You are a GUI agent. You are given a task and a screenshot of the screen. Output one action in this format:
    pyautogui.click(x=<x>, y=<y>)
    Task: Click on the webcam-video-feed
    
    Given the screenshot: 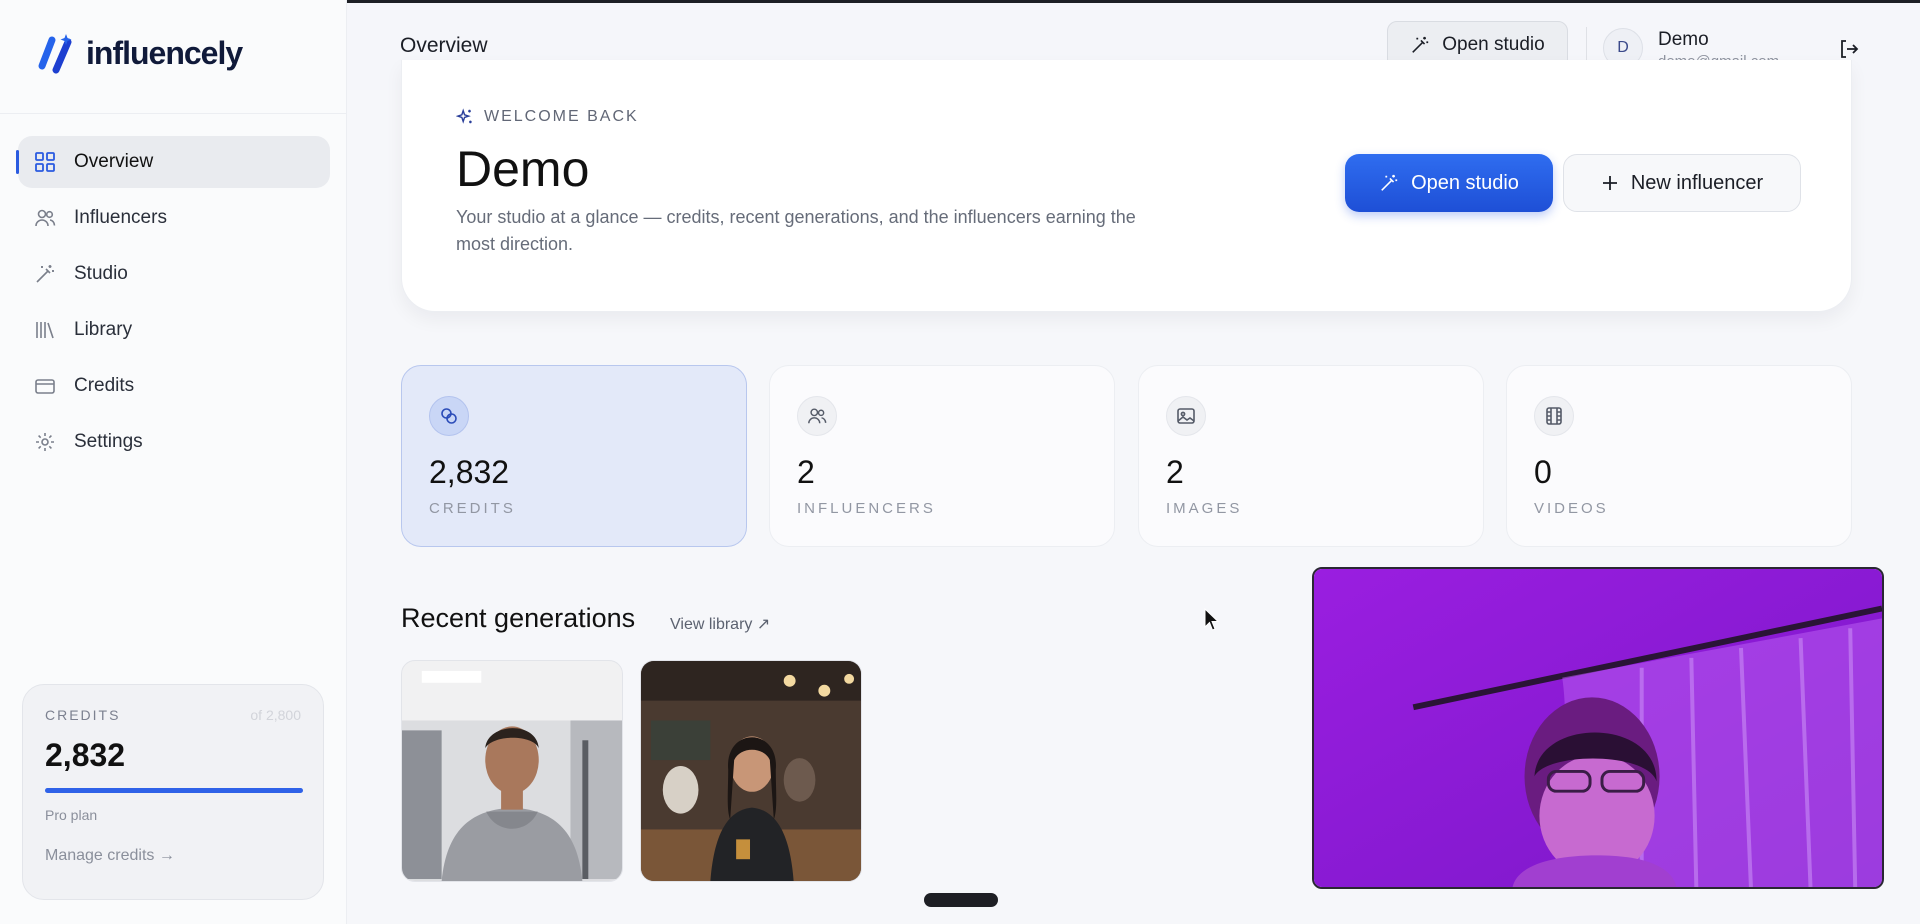 What is the action you would take?
    pyautogui.click(x=1598, y=728)
    